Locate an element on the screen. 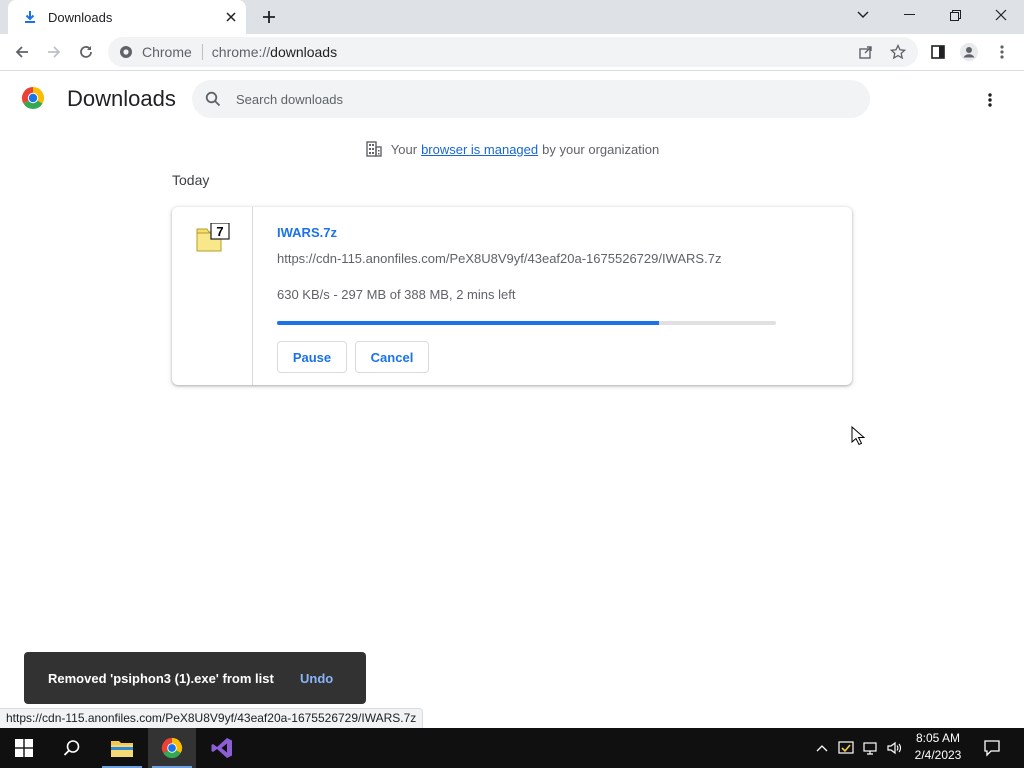 This screenshot has width=1024, height=768. download-icon-column: 7 is located at coordinates (212, 296).